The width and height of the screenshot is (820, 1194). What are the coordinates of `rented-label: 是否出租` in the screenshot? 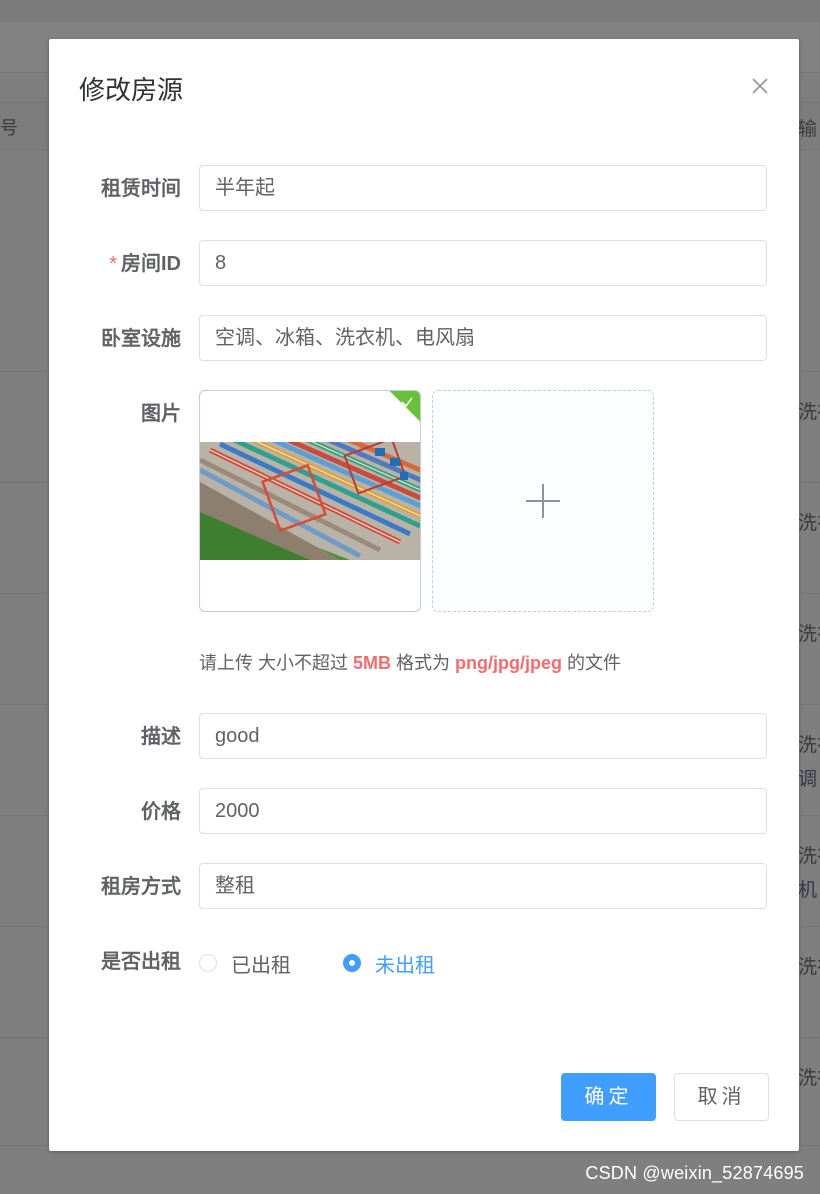 It's located at (141, 962).